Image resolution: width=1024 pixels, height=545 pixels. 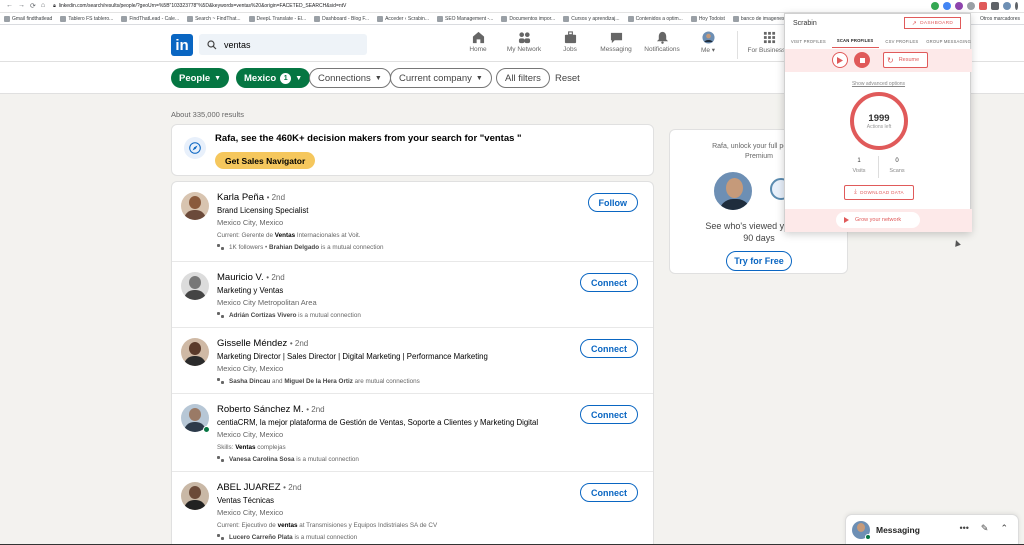 I want to click on result-name: Karla Peña • 2nd, so click(x=251, y=197).